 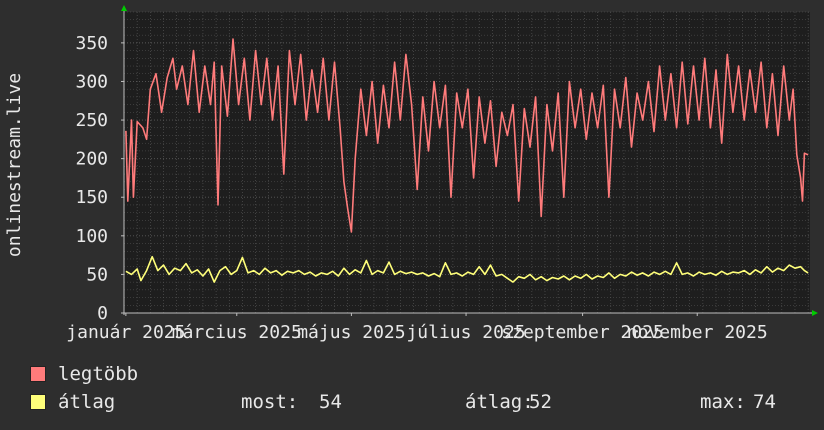 What do you see at coordinates (91, 43) in the screenshot?
I see `y-tick-label: 350` at bounding box center [91, 43].